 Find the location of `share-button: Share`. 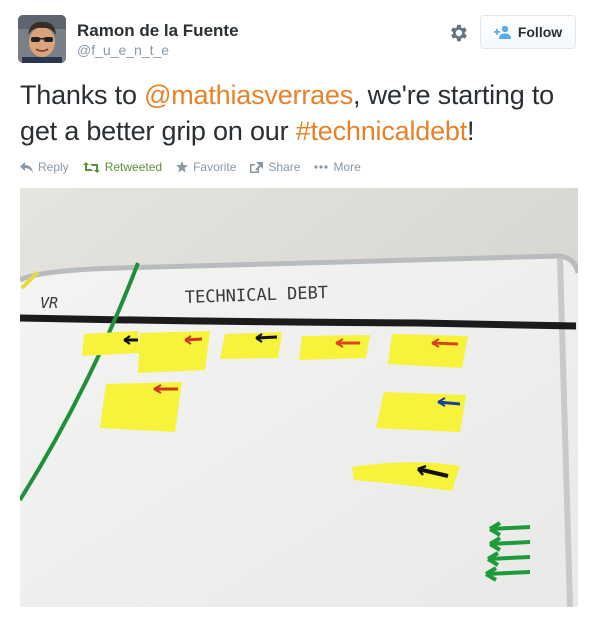

share-button: Share is located at coordinates (275, 167).